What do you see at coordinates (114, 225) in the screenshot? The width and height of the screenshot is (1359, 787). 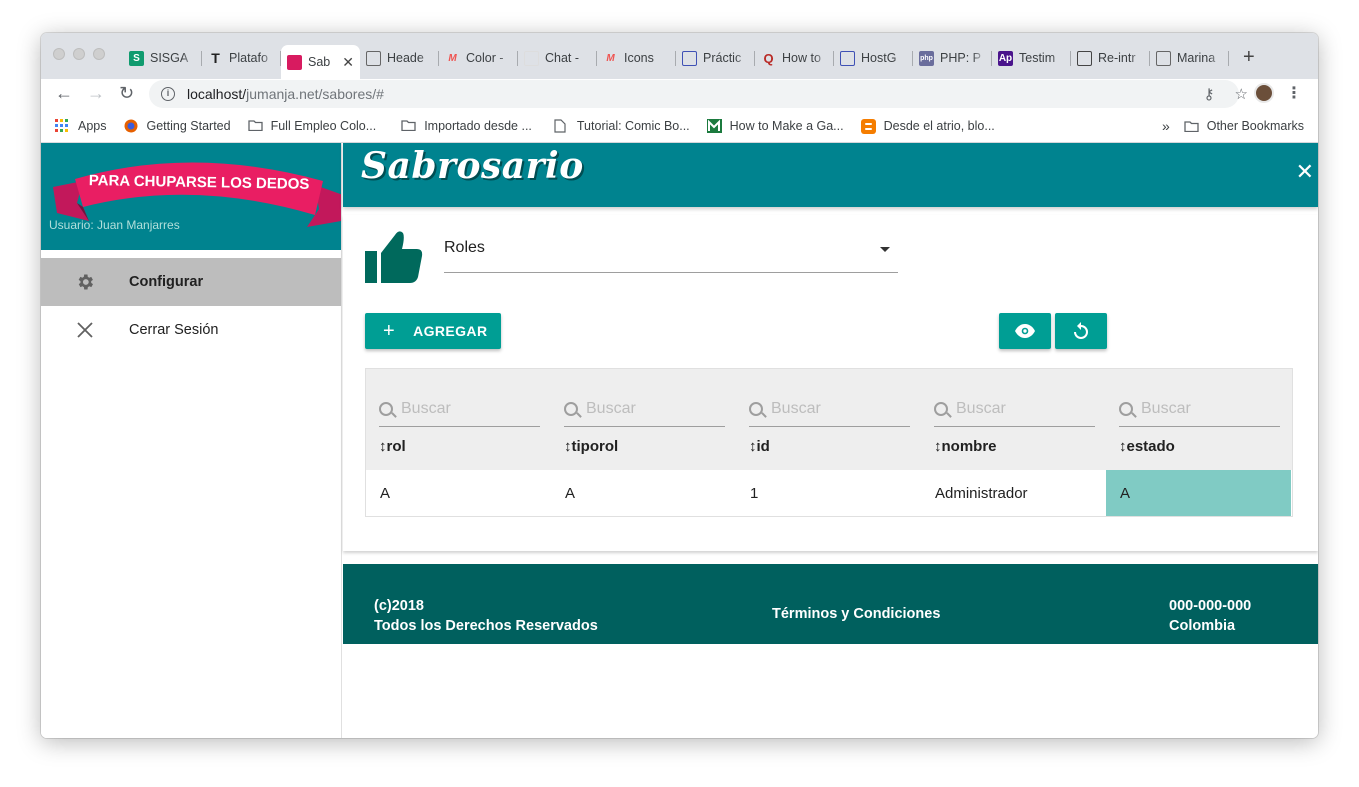 I see `user-label: Usuario: Juan Manjarres` at bounding box center [114, 225].